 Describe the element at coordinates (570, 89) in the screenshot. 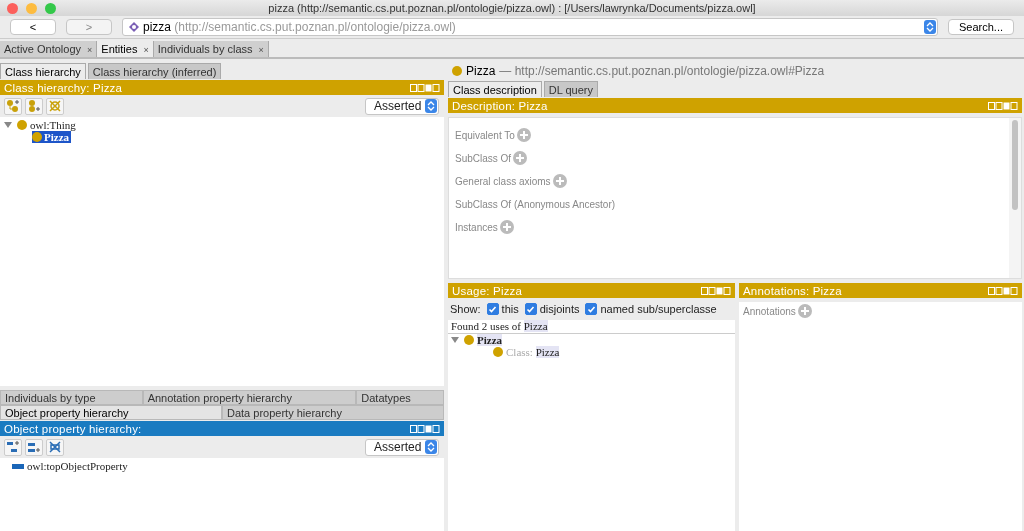

I see `view-tab: DL query` at that location.